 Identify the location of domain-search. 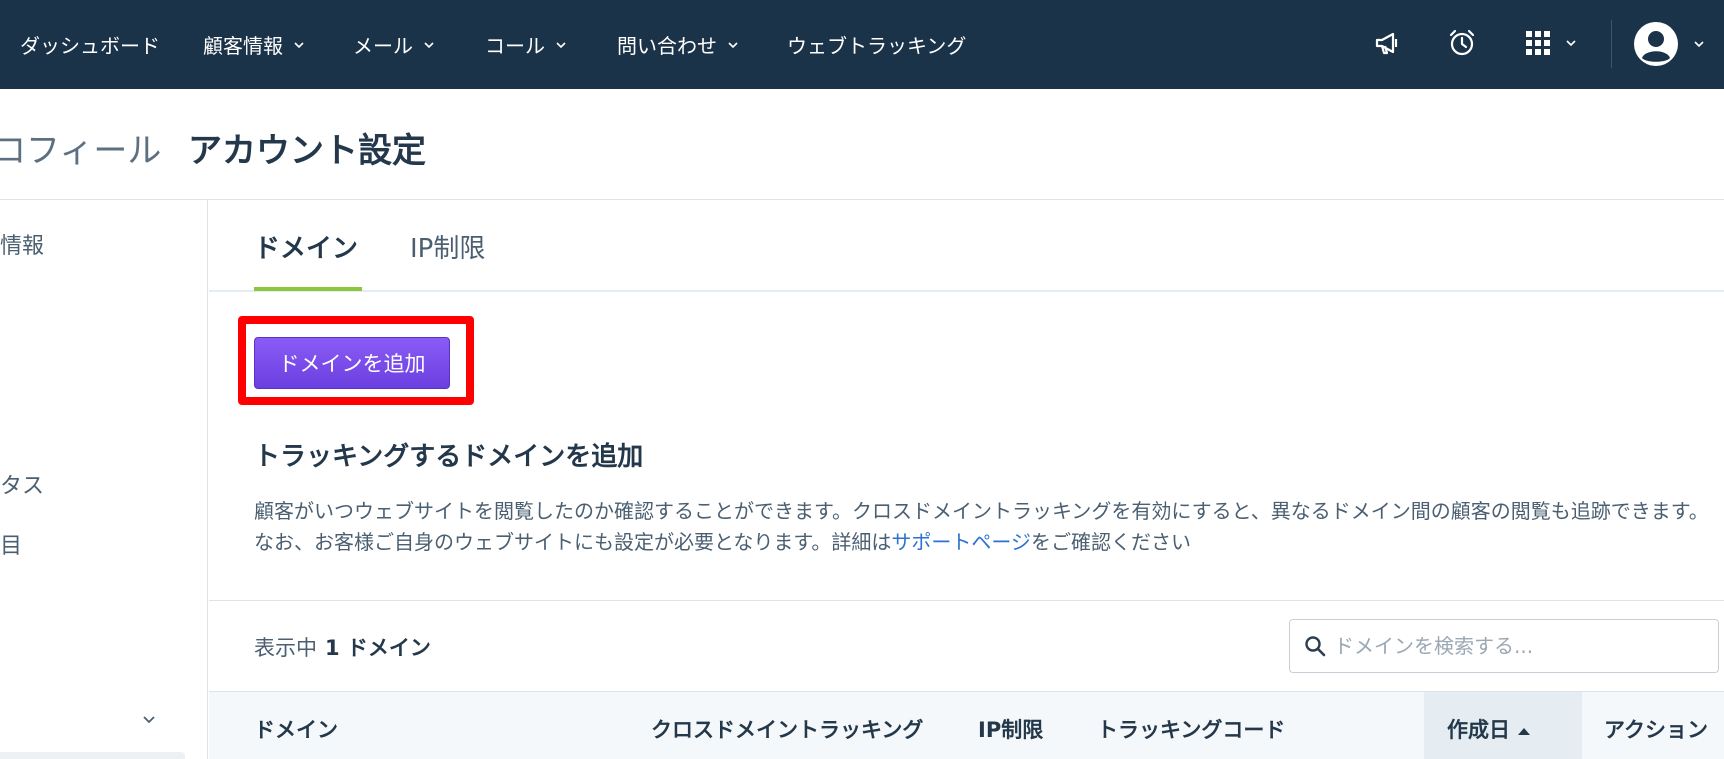
(1504, 646).